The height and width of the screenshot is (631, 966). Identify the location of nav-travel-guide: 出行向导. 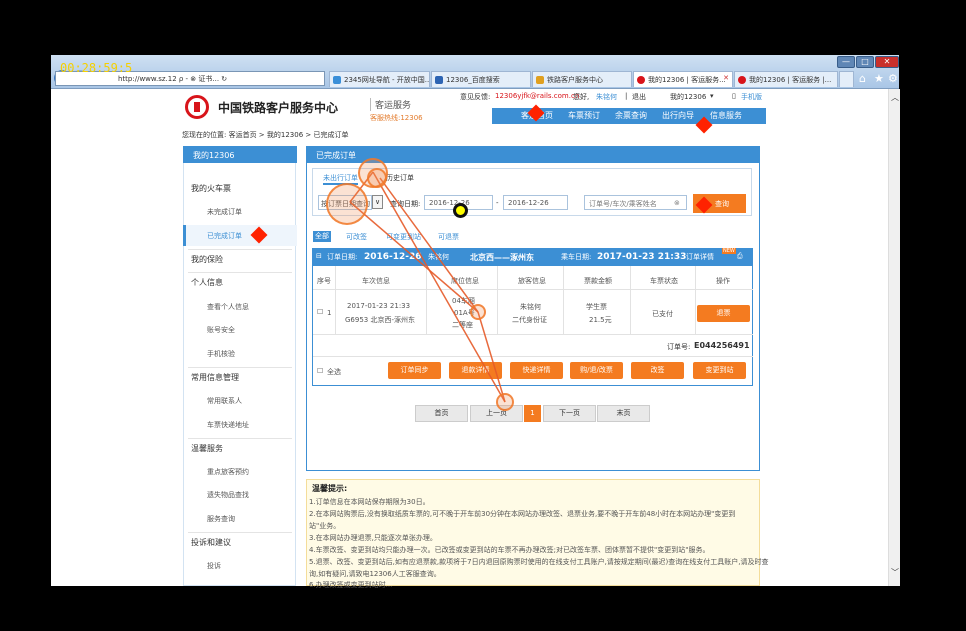
(678, 115).